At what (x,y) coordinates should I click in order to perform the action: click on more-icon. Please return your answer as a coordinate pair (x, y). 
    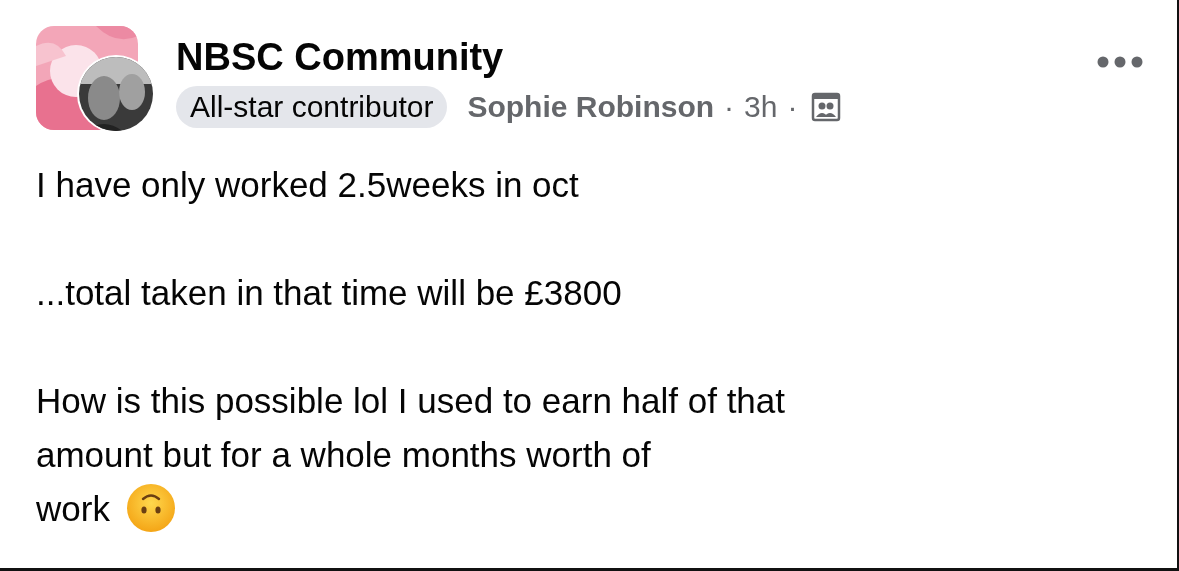
    Looking at the image, I should click on (1120, 62).